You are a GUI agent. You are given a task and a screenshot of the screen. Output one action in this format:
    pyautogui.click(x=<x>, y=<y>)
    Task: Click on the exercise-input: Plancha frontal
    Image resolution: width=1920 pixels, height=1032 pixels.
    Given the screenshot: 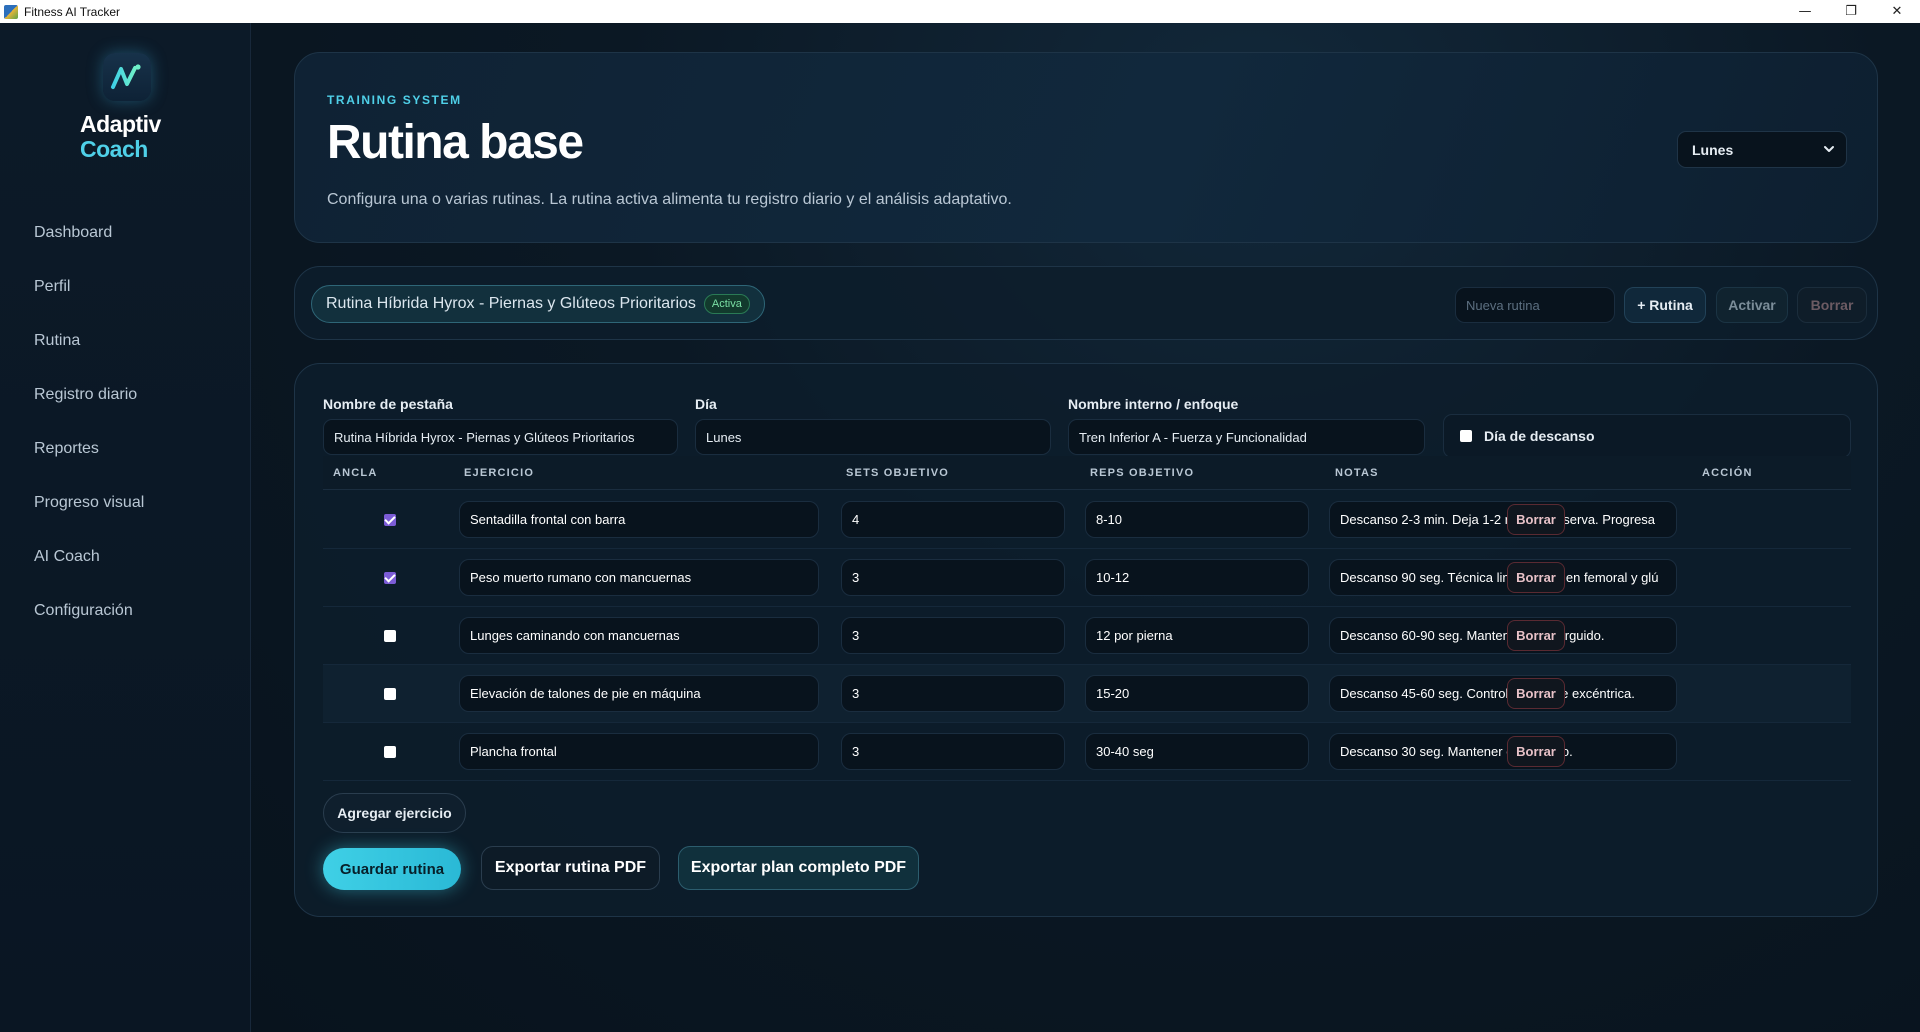 What is the action you would take?
    pyautogui.click(x=639, y=751)
    